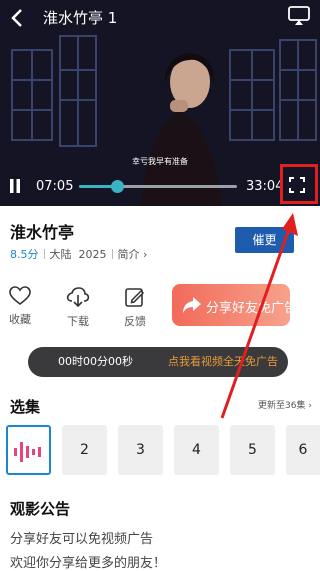  I want to click on video-title: 淮水竹亭 1, so click(80, 18).